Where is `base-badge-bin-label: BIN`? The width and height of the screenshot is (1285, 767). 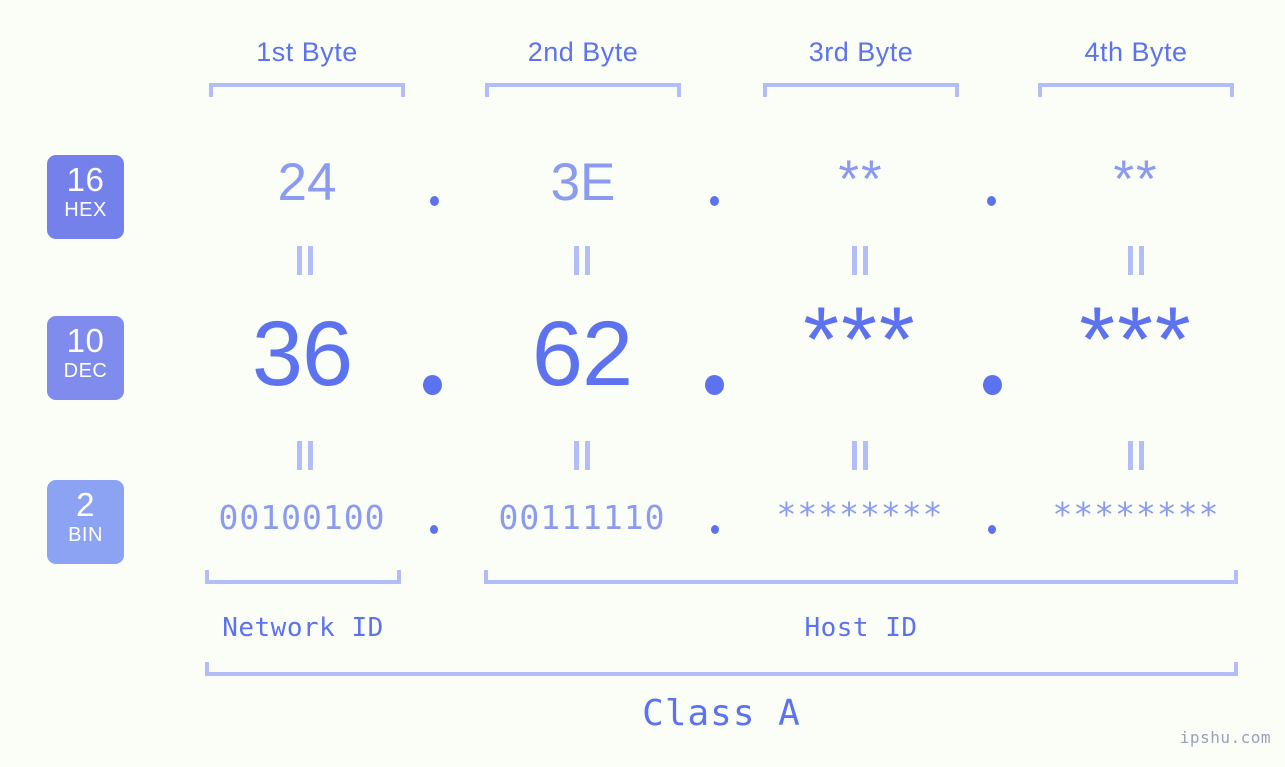
base-badge-bin-label: BIN is located at coordinates (85, 535).